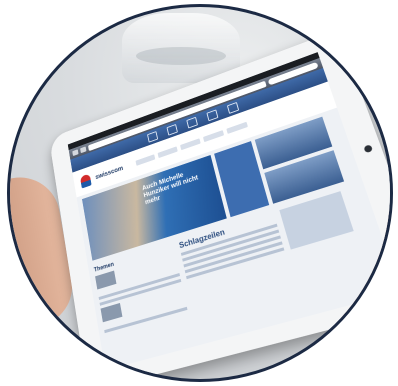  Describe the element at coordinates (83, 150) in the screenshot. I see `forward-icon` at that location.